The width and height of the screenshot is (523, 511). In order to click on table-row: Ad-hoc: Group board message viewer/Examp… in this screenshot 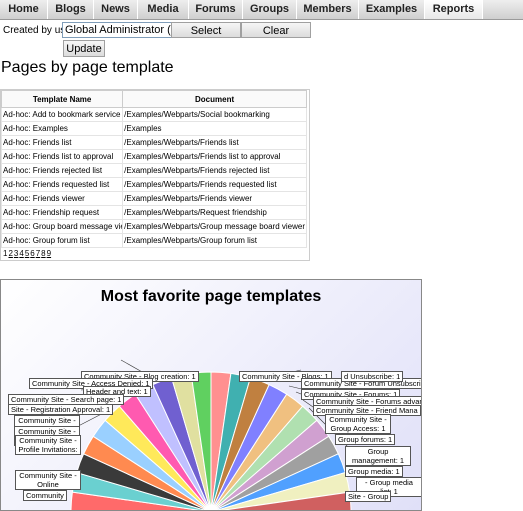, I will do `click(153, 226)`.